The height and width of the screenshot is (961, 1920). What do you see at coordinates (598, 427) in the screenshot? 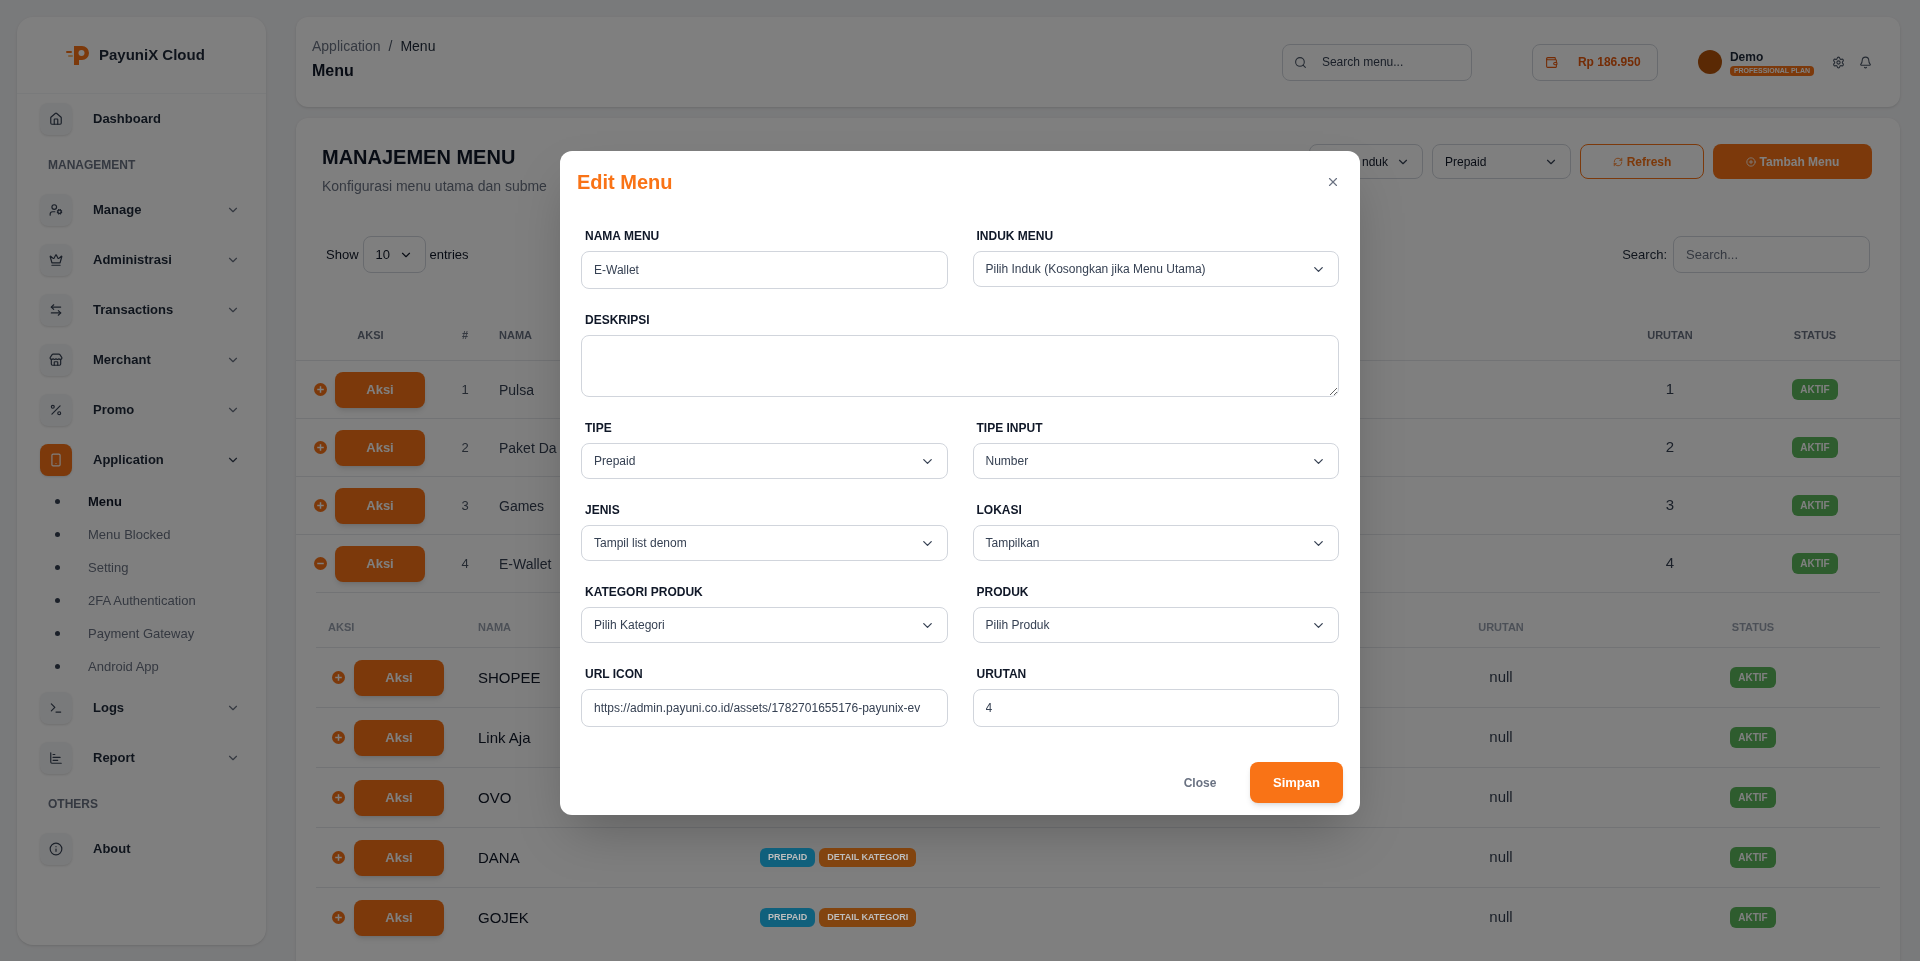
I see `field-label: TIPE` at bounding box center [598, 427].